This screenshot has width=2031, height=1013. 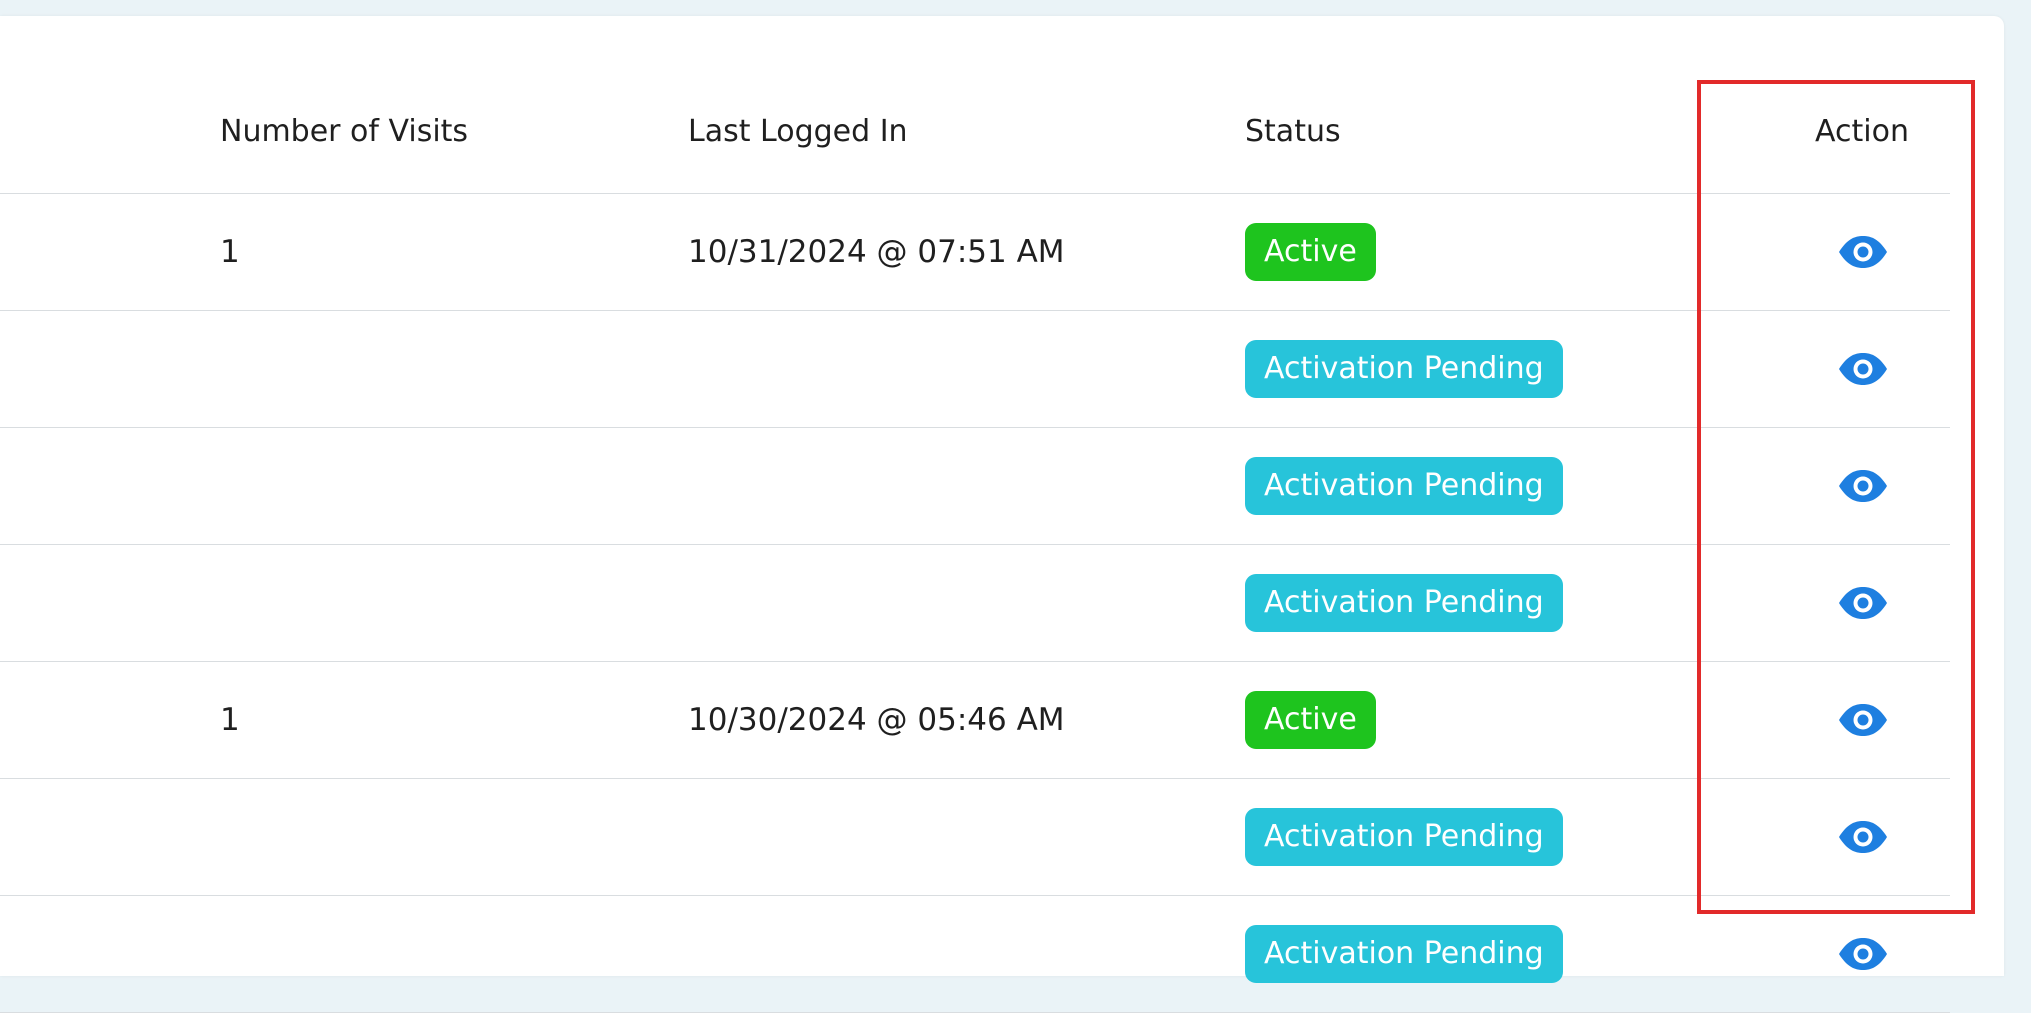 What do you see at coordinates (344, 104) in the screenshot?
I see `header-number-of-visits: Number of Visits` at bounding box center [344, 104].